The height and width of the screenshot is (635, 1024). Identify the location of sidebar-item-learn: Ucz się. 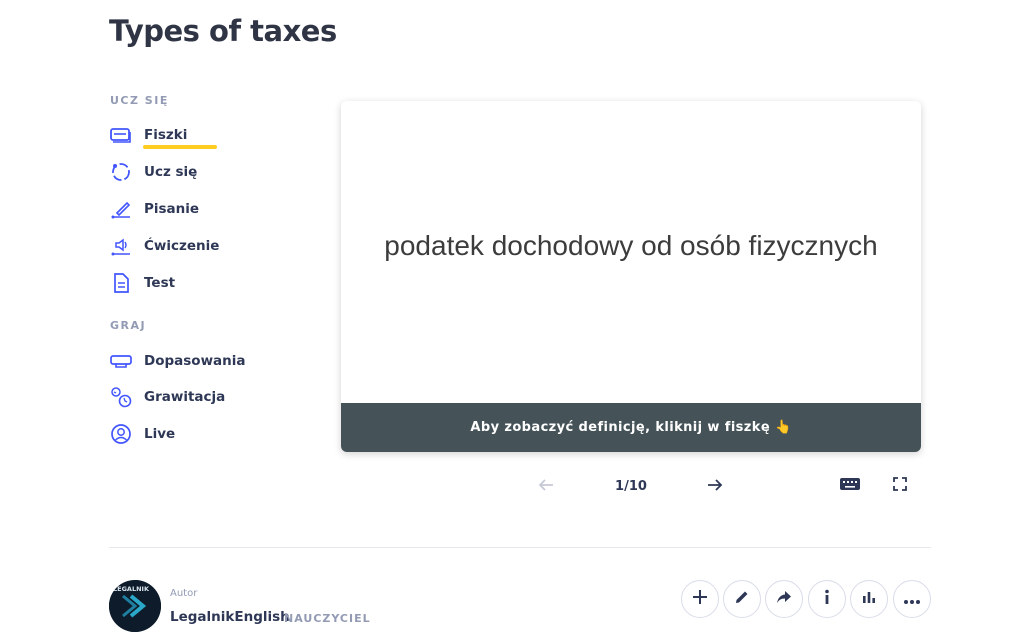
(153, 172).